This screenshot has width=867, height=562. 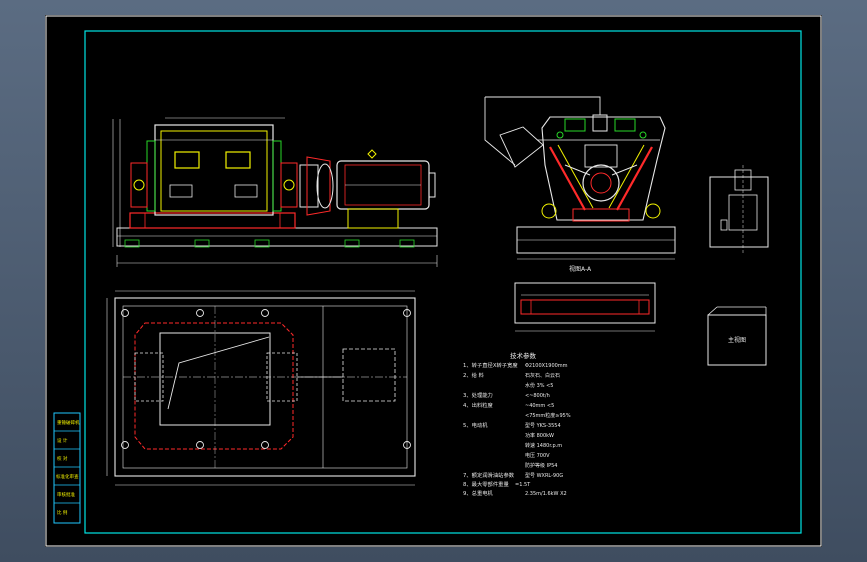 What do you see at coordinates (474, 375) in the screenshot?
I see `spec-line: 2、给 料` at bounding box center [474, 375].